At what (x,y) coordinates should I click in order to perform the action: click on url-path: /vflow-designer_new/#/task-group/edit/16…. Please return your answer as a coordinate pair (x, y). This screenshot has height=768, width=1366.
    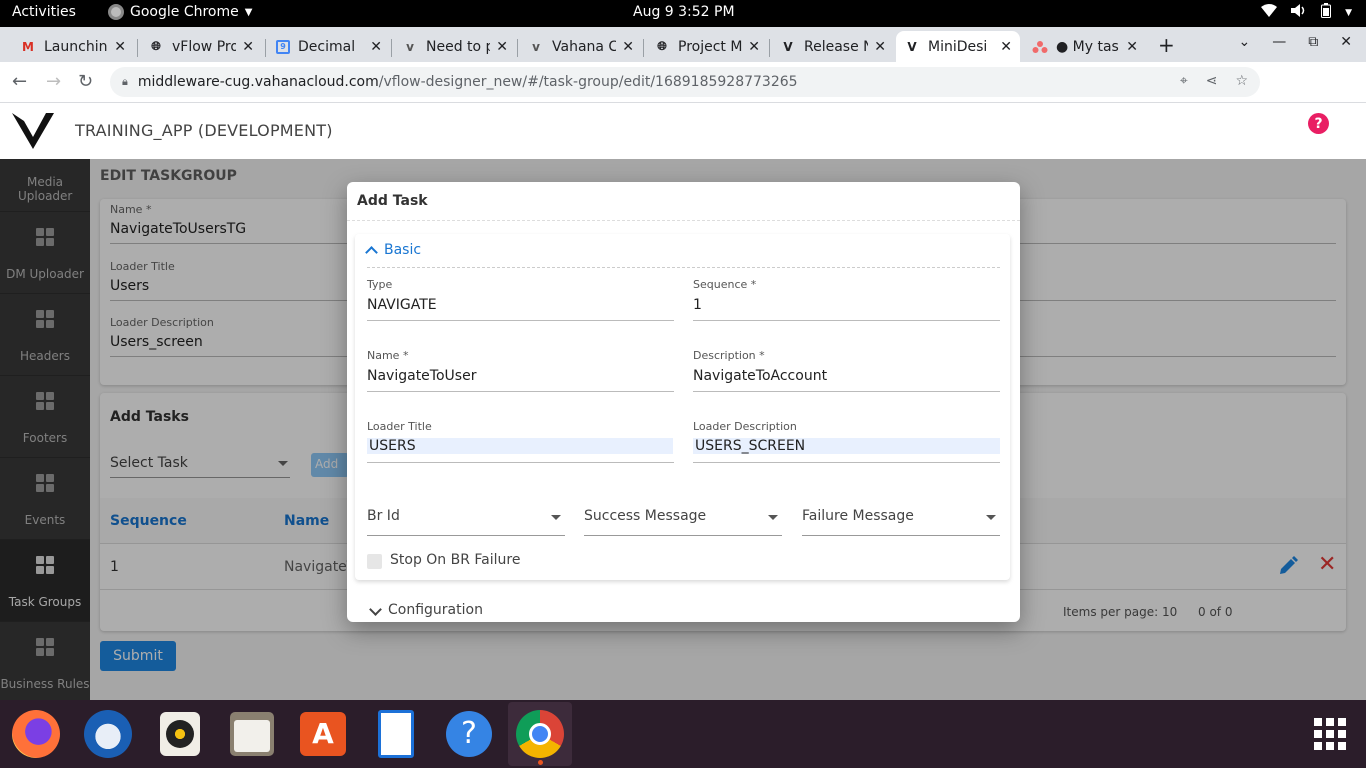
    Looking at the image, I should click on (588, 82).